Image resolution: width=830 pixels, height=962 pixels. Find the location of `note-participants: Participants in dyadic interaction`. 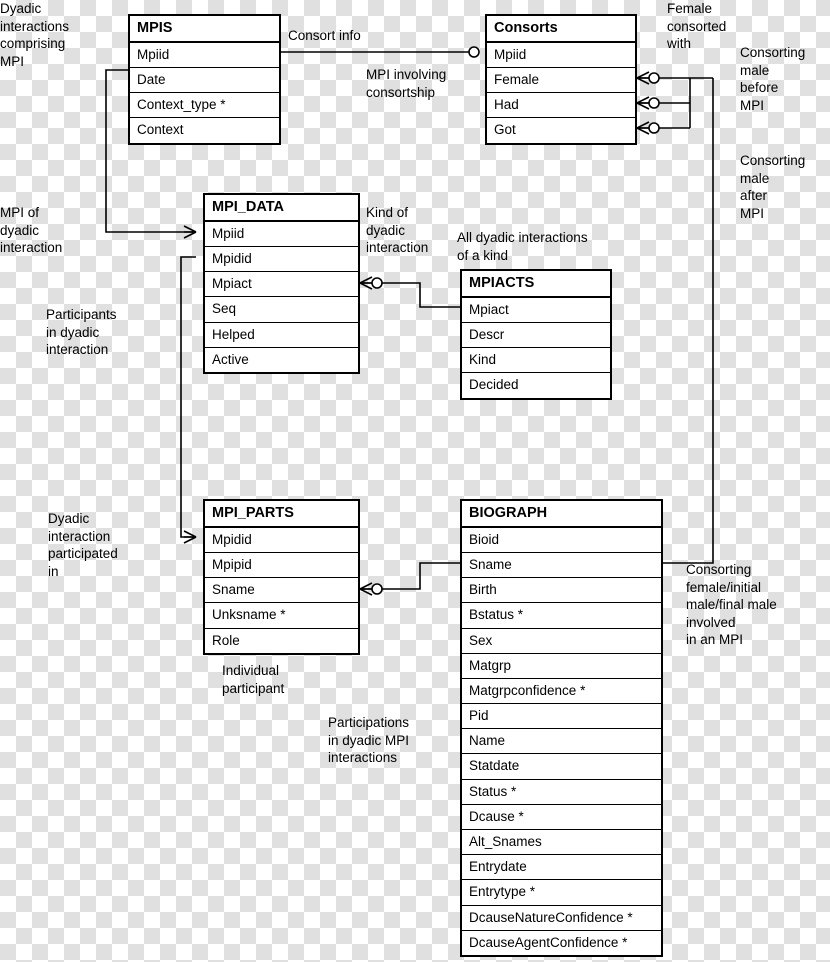

note-participants: Participants in dyadic interaction is located at coordinates (81, 332).